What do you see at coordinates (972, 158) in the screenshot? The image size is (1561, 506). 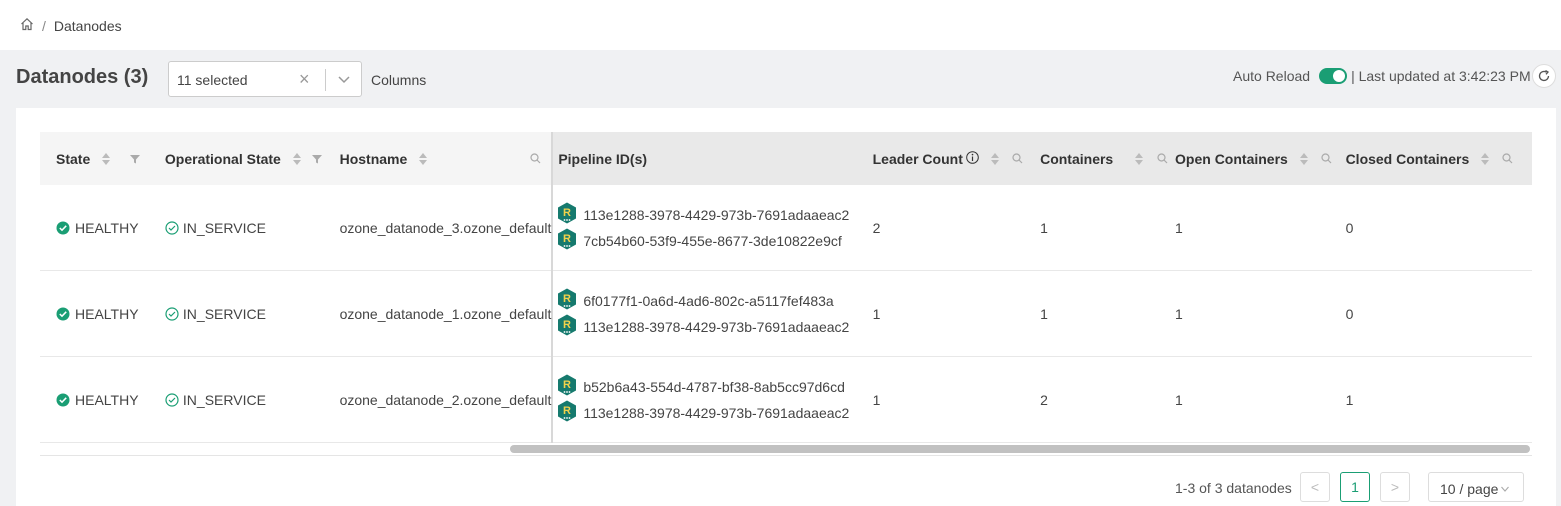 I see `info-icon` at bounding box center [972, 158].